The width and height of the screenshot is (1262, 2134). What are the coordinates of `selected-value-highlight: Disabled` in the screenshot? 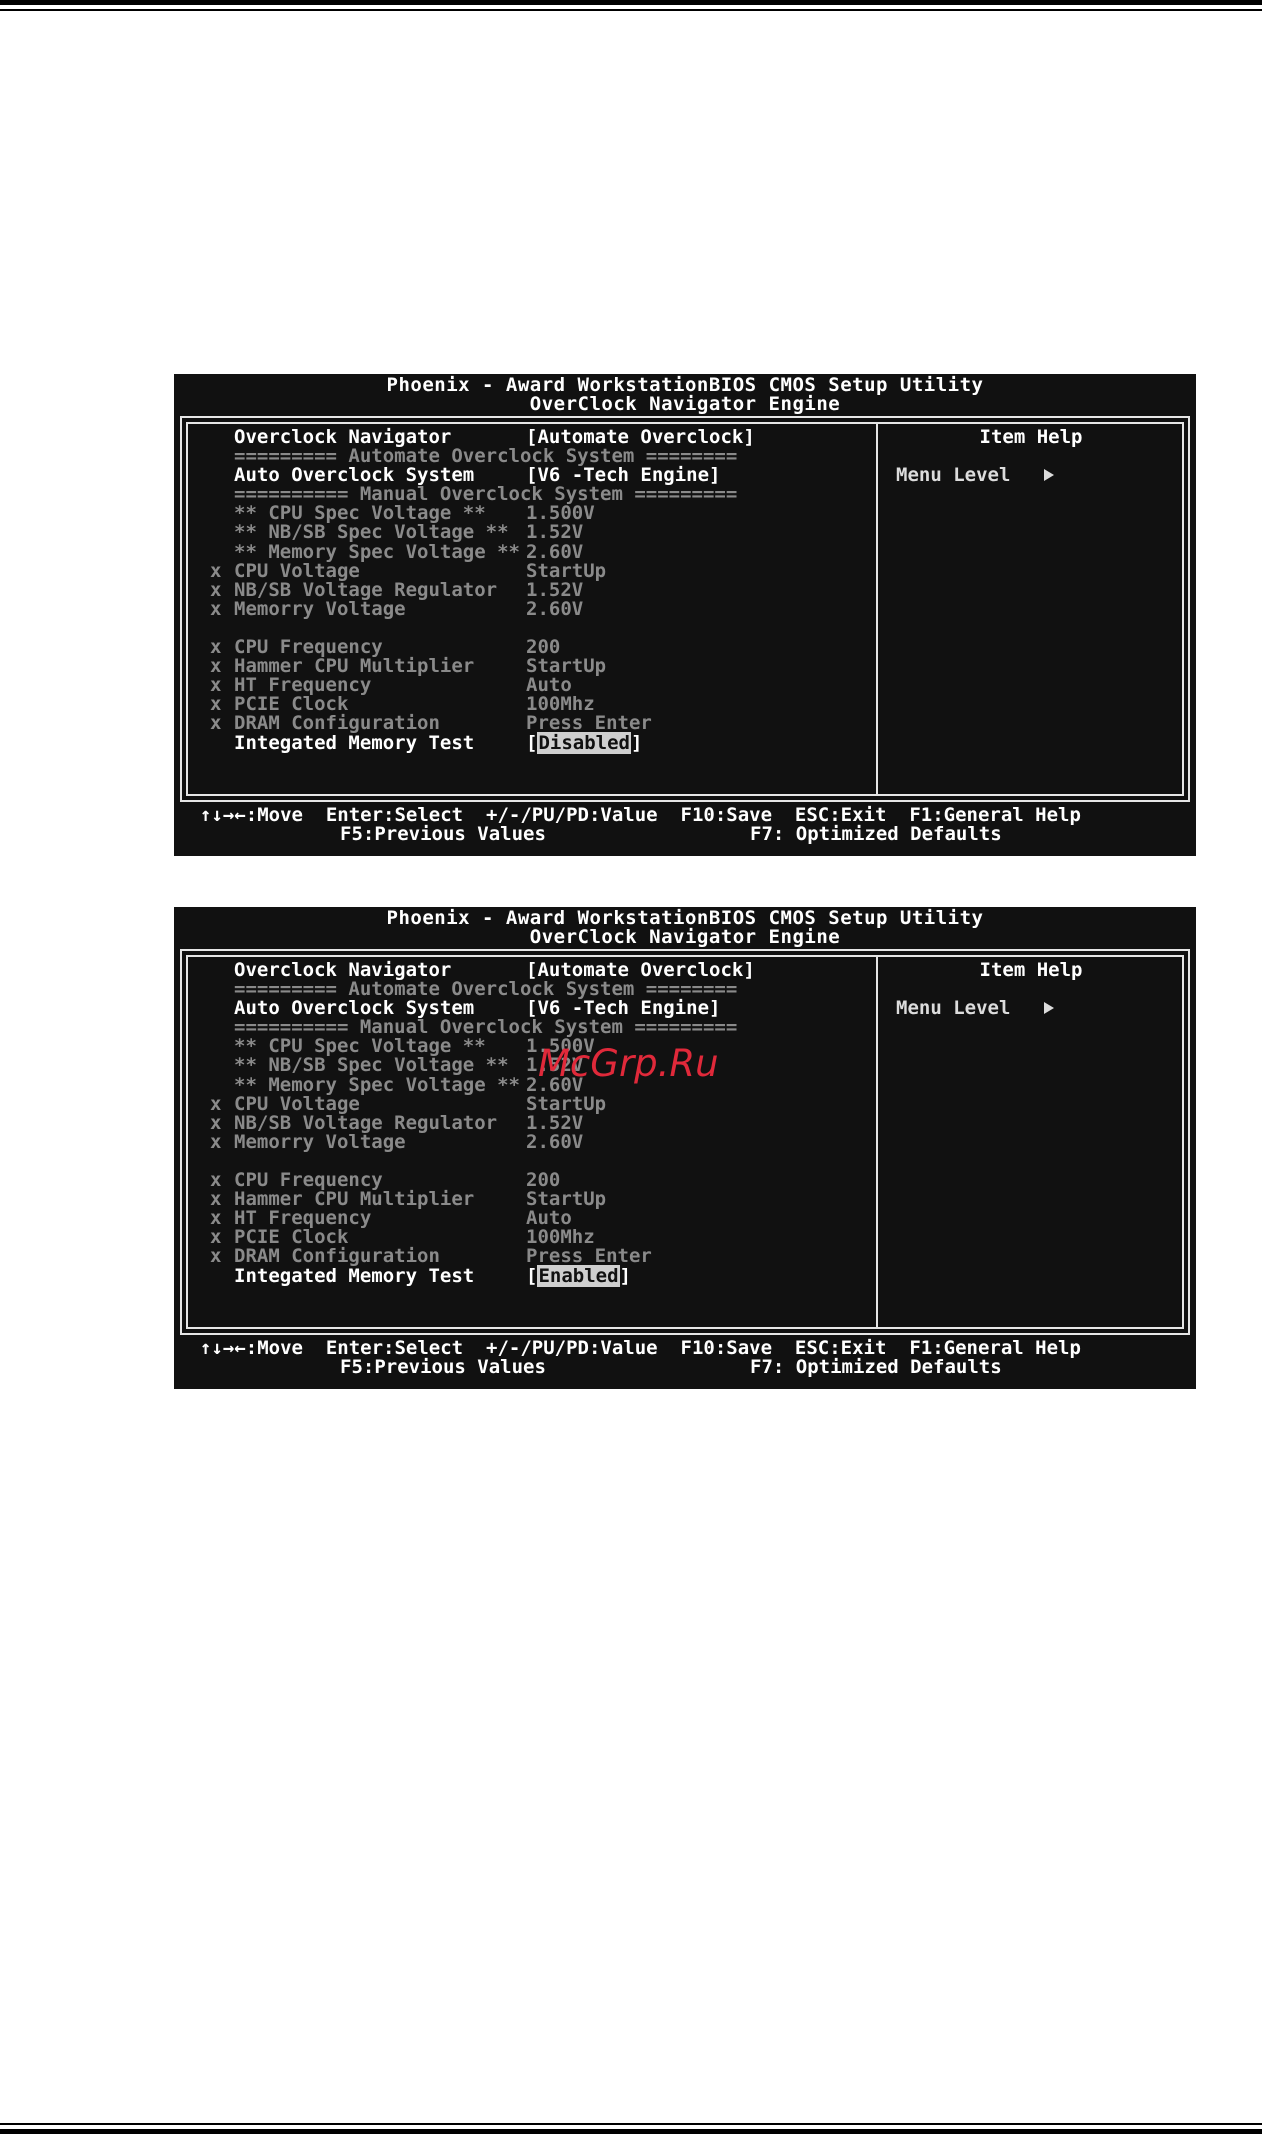 It's located at (584, 742).